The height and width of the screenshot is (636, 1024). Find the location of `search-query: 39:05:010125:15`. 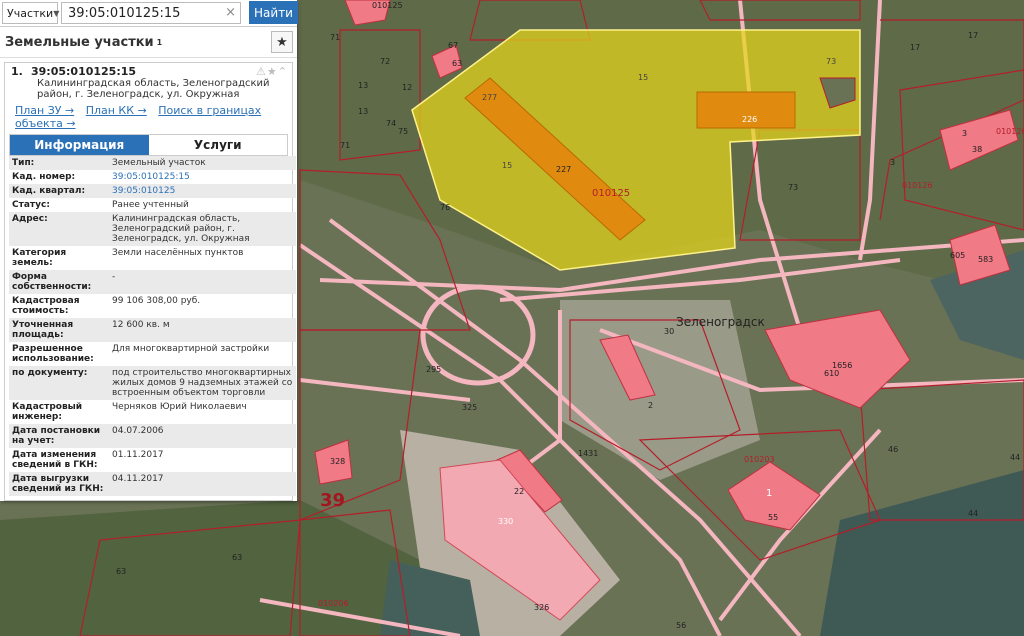

search-query: 39:05:010125:15 is located at coordinates (124, 13).